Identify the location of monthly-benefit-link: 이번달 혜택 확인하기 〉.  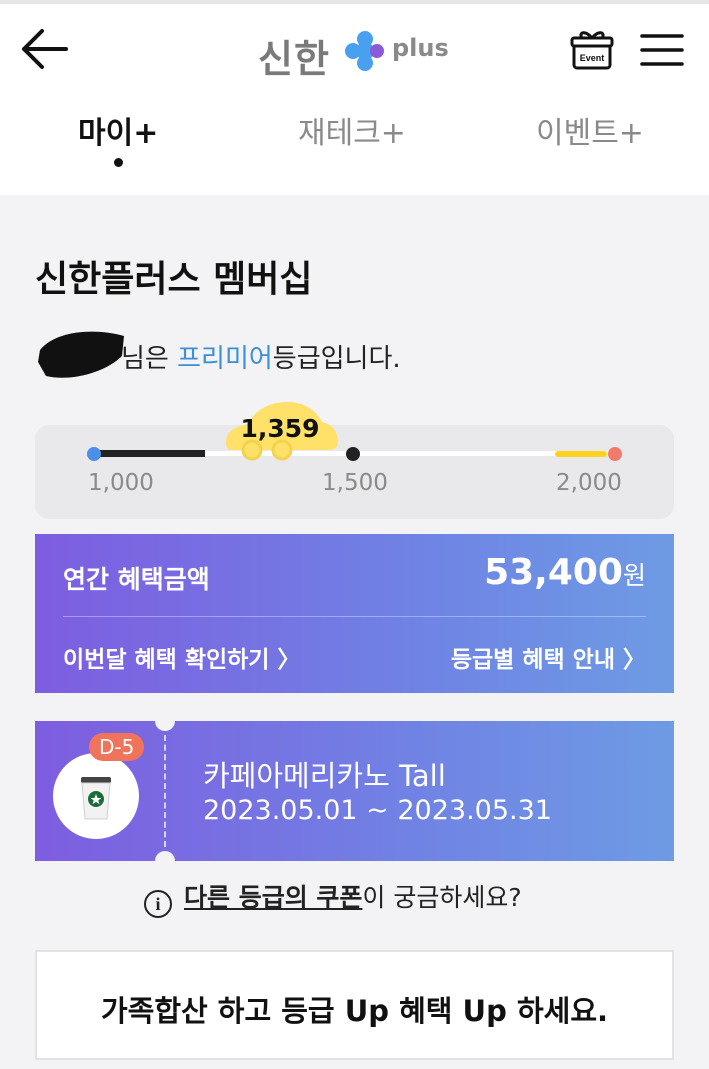
(181, 657).